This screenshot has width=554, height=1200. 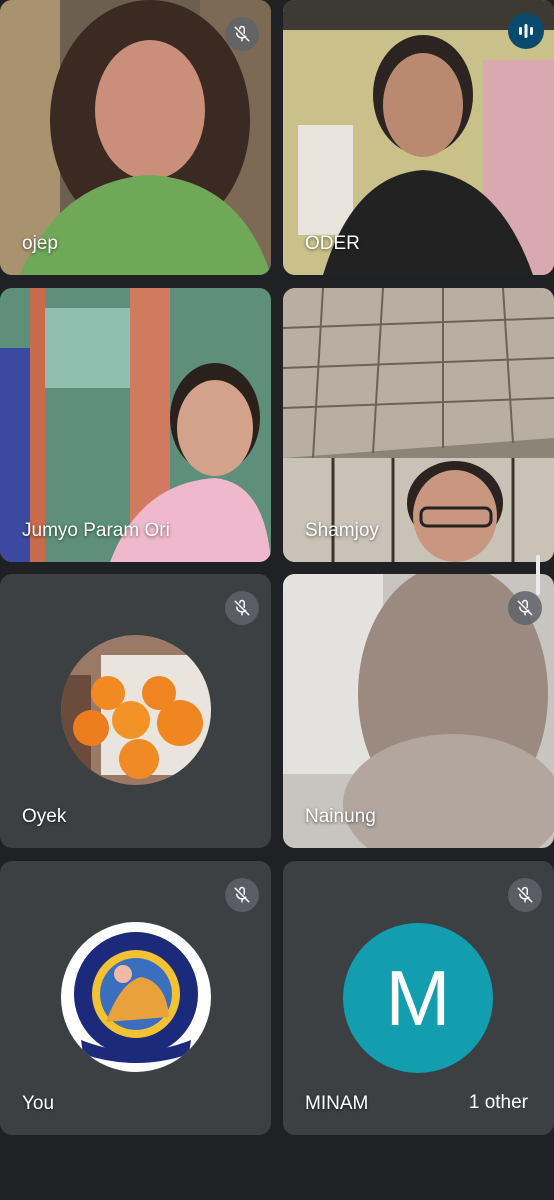 What do you see at coordinates (418, 425) in the screenshot?
I see `participant-tile-shamjoy: Shamjoy` at bounding box center [418, 425].